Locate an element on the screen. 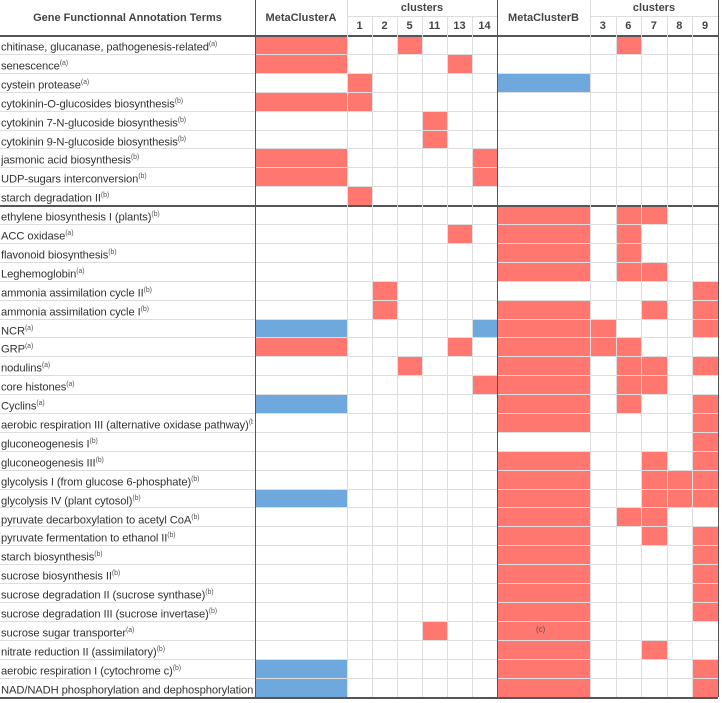 This screenshot has width=722, height=703. cluster-number-header: 9 is located at coordinates (705, 26).